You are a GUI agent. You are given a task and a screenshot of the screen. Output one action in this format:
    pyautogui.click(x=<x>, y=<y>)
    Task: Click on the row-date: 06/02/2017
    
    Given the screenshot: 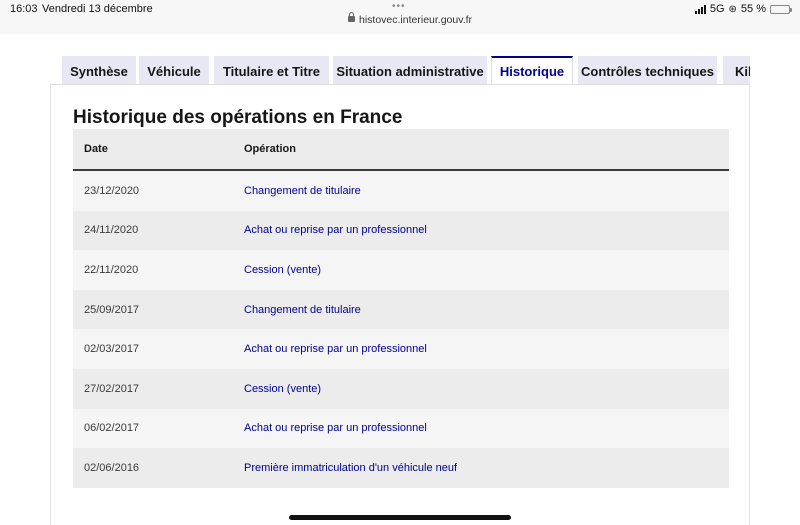 What is the action you would take?
    pyautogui.click(x=112, y=428)
    